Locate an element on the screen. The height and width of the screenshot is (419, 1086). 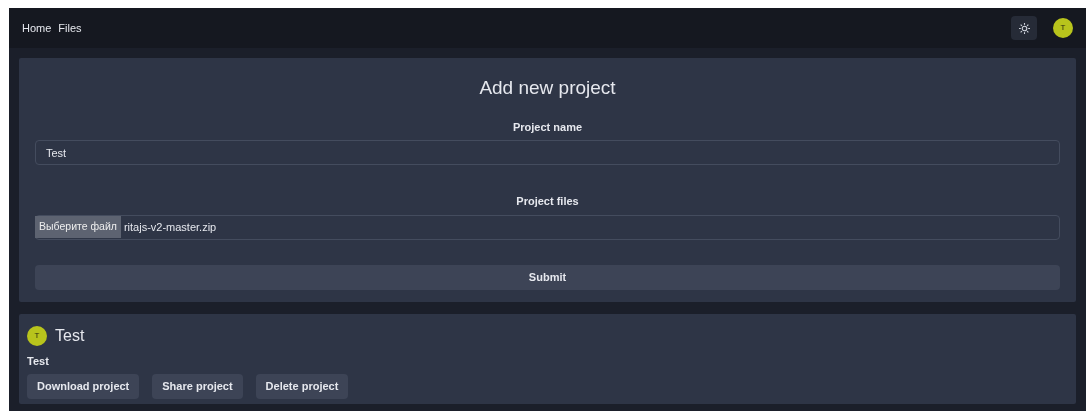
project-action-button: Share project is located at coordinates (197, 386).